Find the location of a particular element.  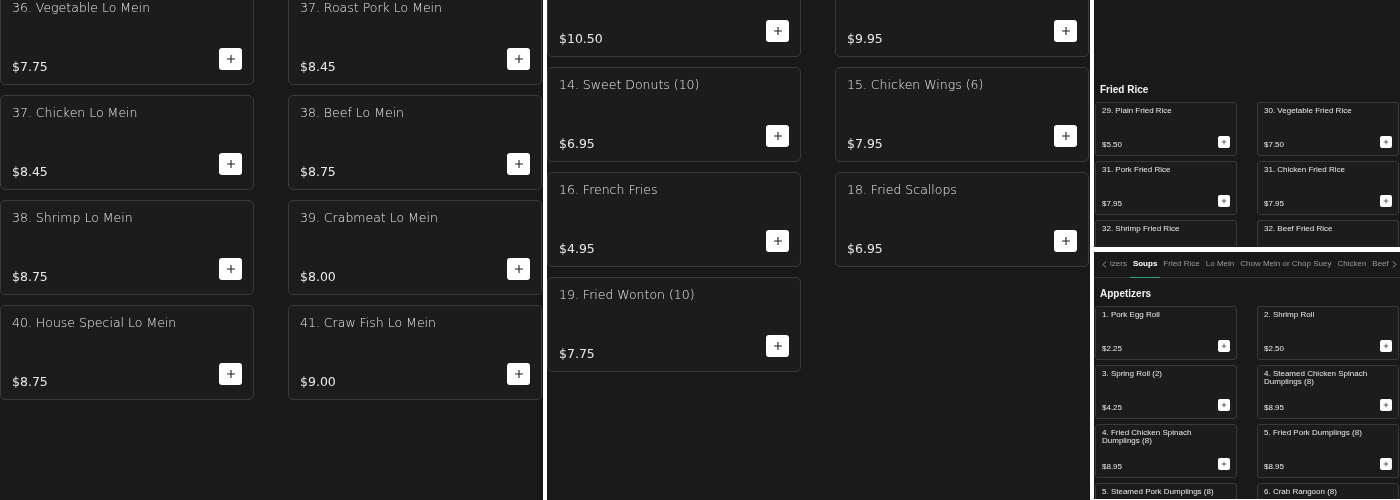

item-name: 14. Sweet Donuts (10) is located at coordinates (630, 85).